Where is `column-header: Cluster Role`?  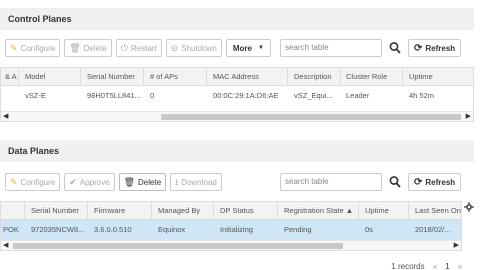 column-header: Cluster Role is located at coordinates (366, 76).